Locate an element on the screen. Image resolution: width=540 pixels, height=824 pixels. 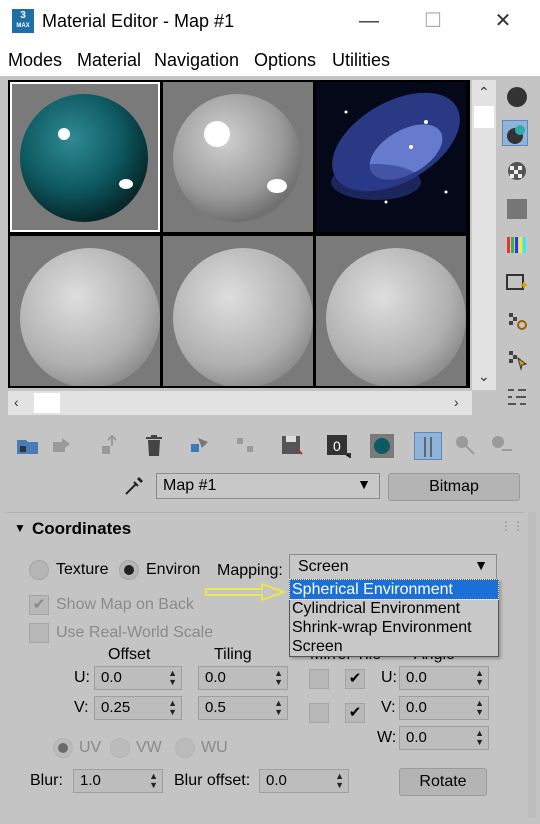
blur-offset-spinner: 0.0 ▲ ▼ is located at coordinates (304, 781).